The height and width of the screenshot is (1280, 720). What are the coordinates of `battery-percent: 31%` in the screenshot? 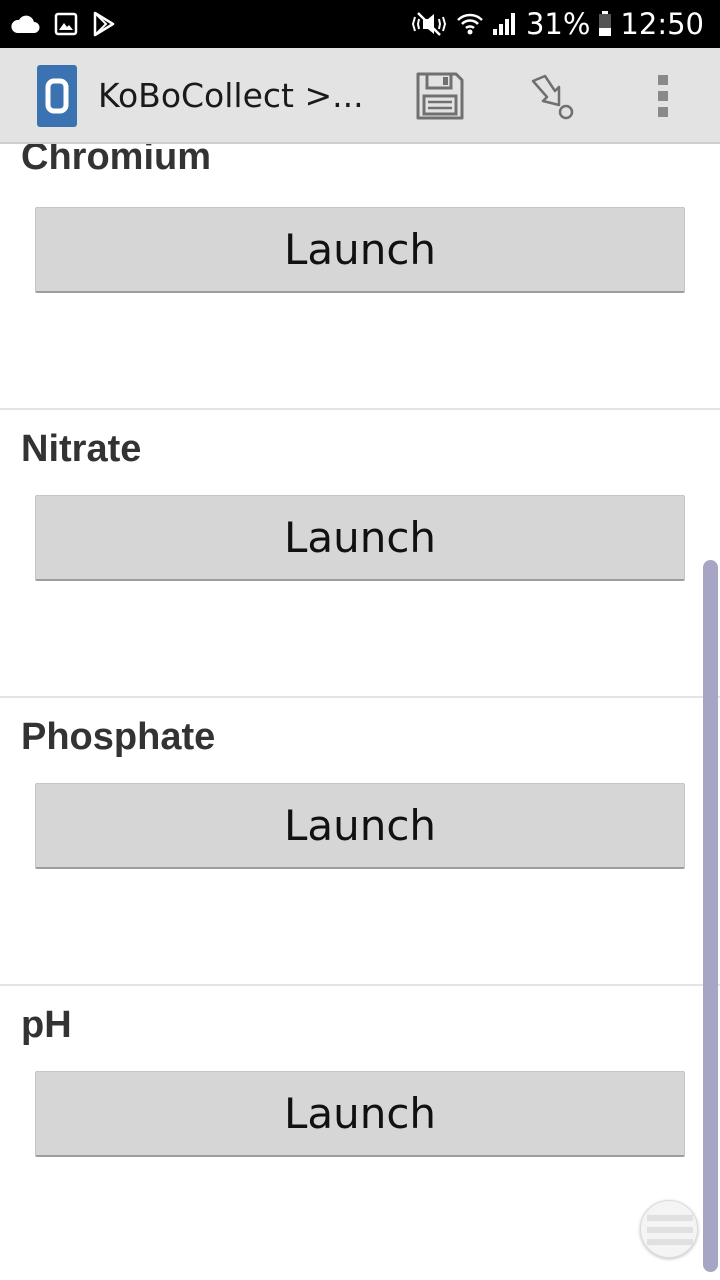 It's located at (558, 24).